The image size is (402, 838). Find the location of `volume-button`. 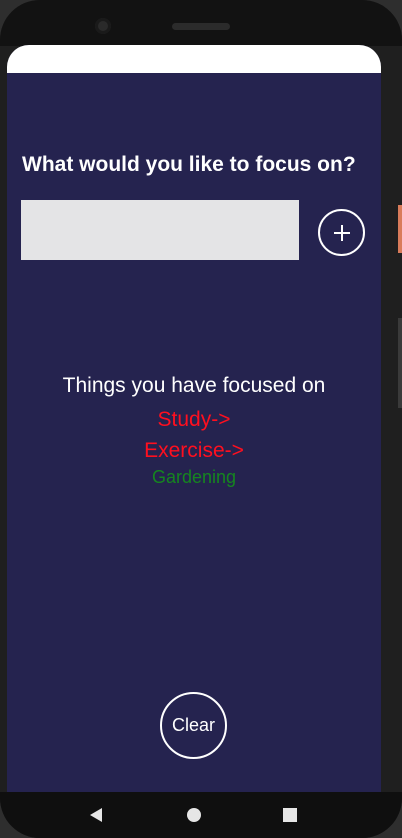

volume-button is located at coordinates (400, 363).